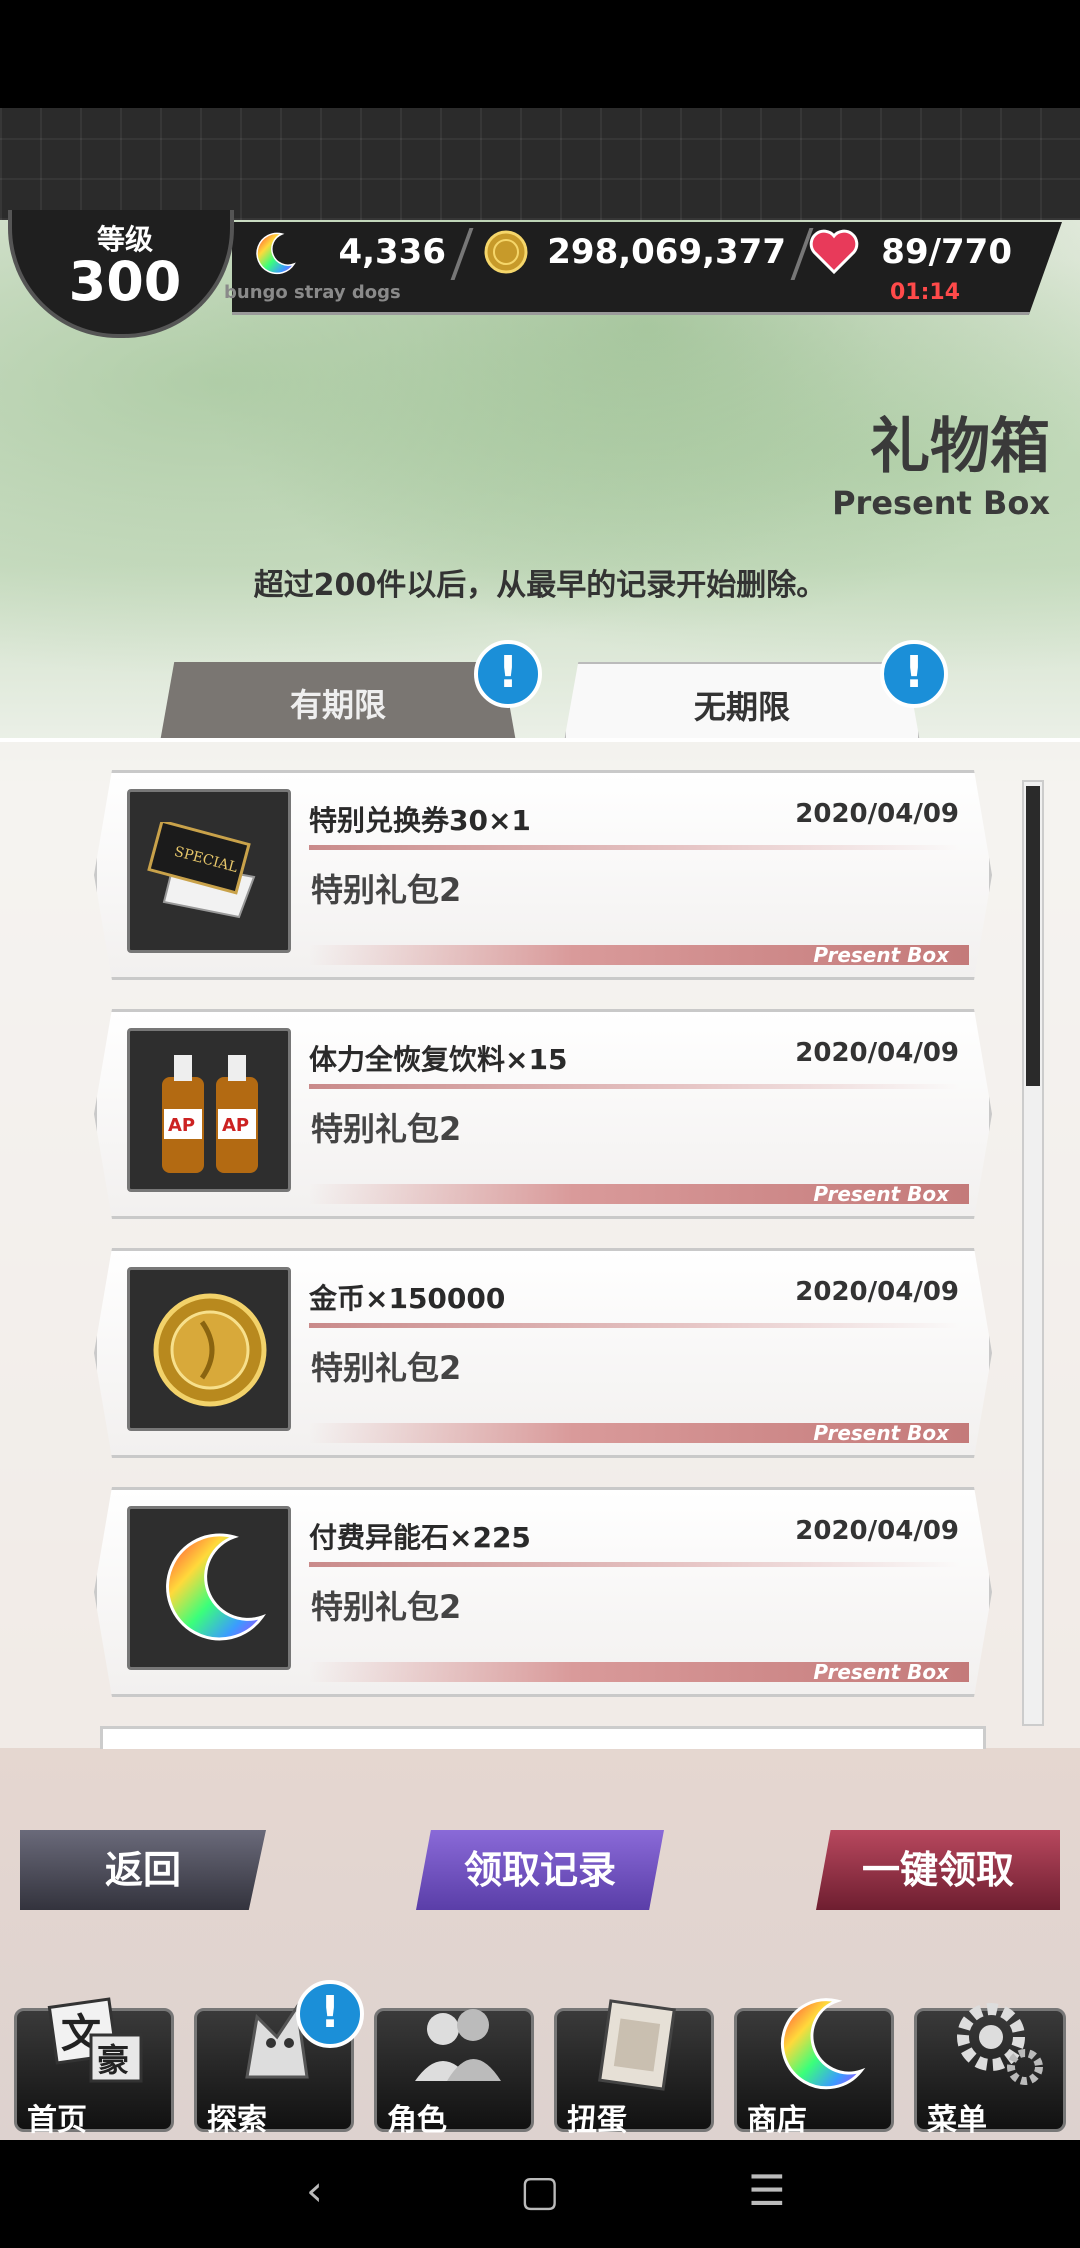 The height and width of the screenshot is (2248, 1080). I want to click on system-home-button: ▢, so click(540, 2190).